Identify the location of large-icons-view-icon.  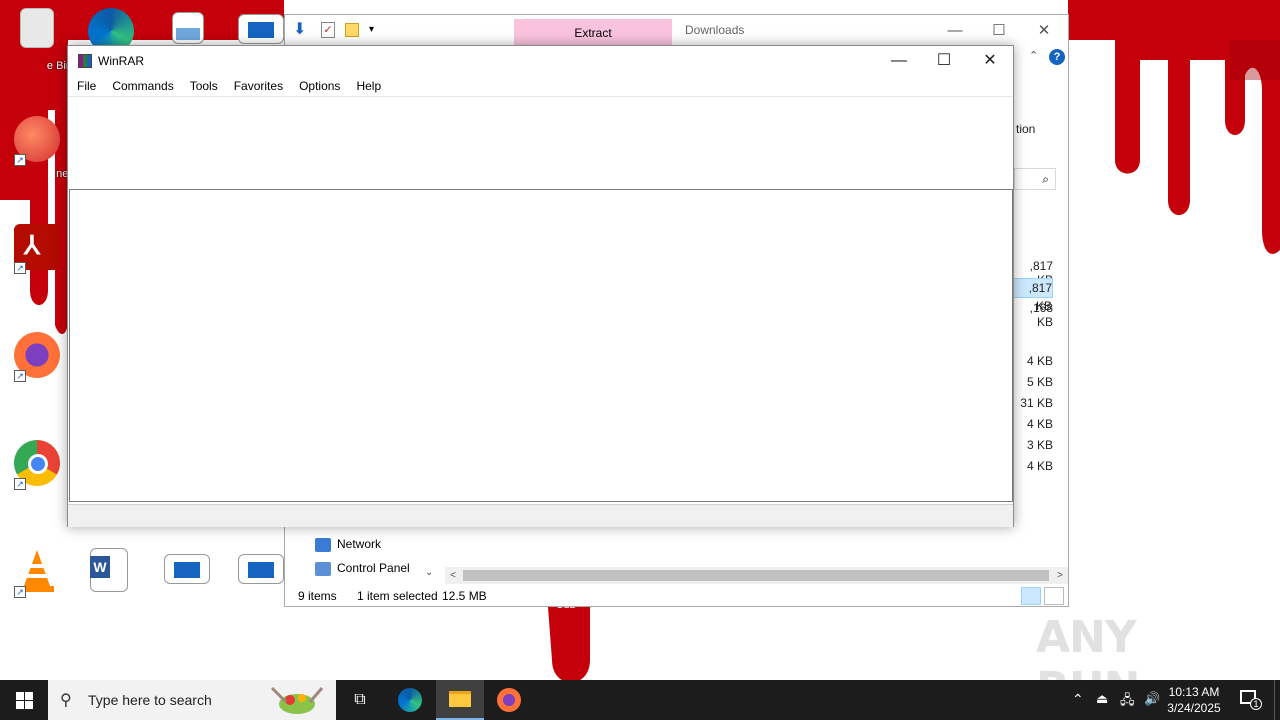
(1054, 596).